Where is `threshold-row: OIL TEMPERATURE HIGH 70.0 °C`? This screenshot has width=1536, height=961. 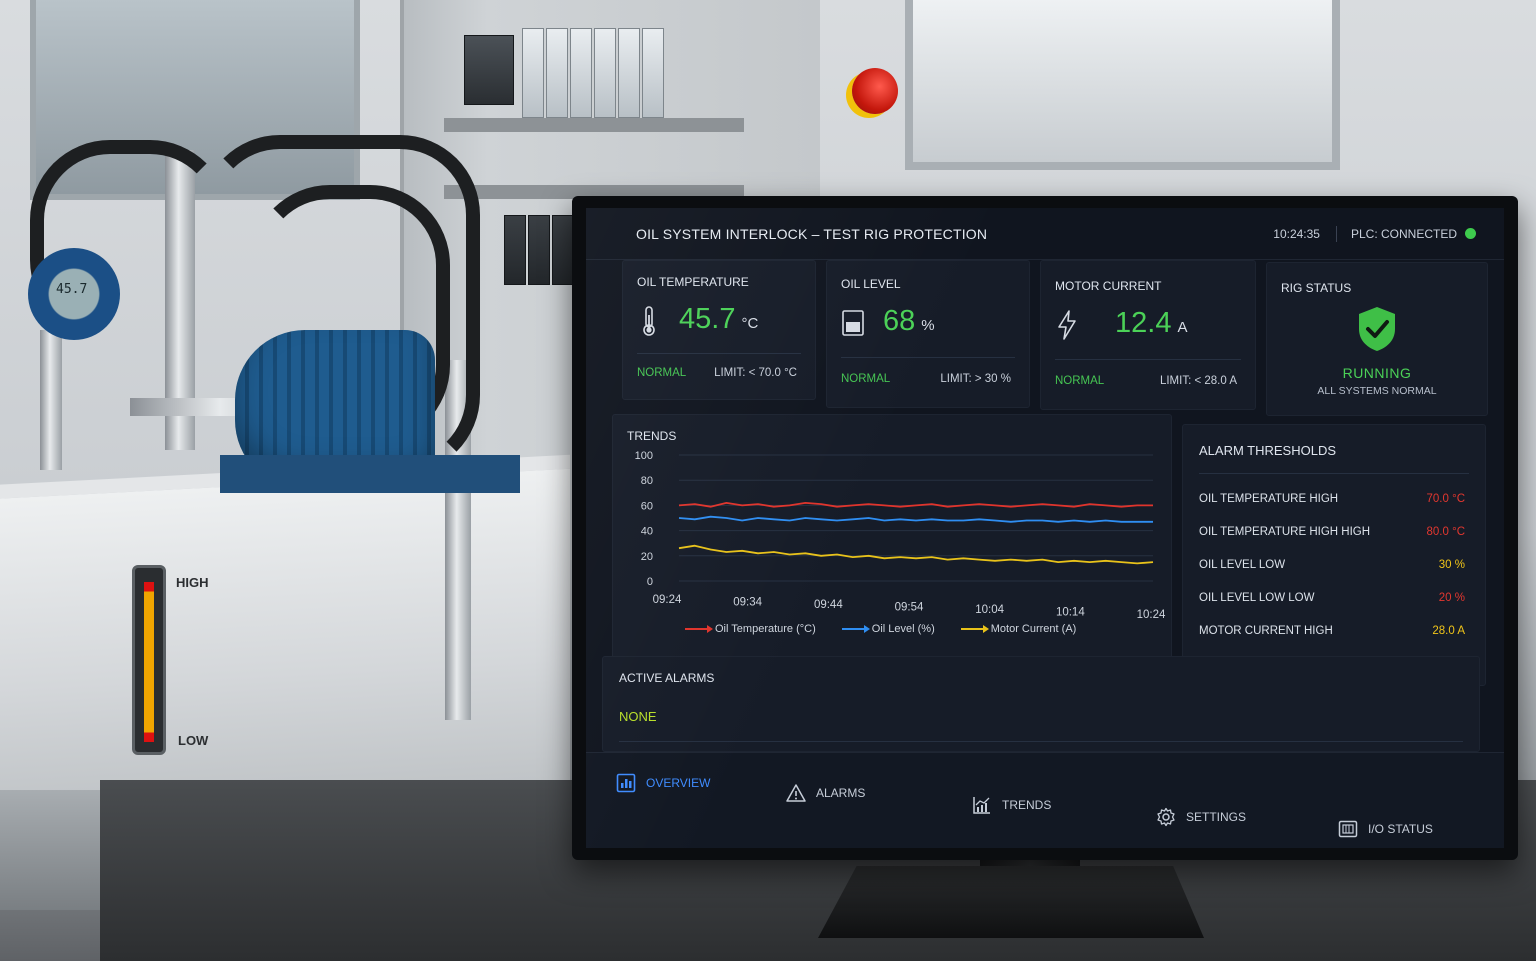 threshold-row: OIL TEMPERATURE HIGH 70.0 °C is located at coordinates (1332, 499).